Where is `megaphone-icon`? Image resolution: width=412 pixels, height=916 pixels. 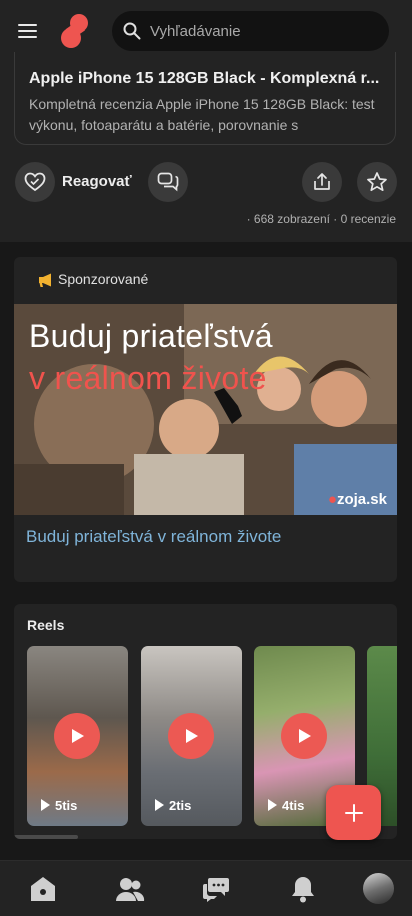
megaphone-icon is located at coordinates (45, 280).